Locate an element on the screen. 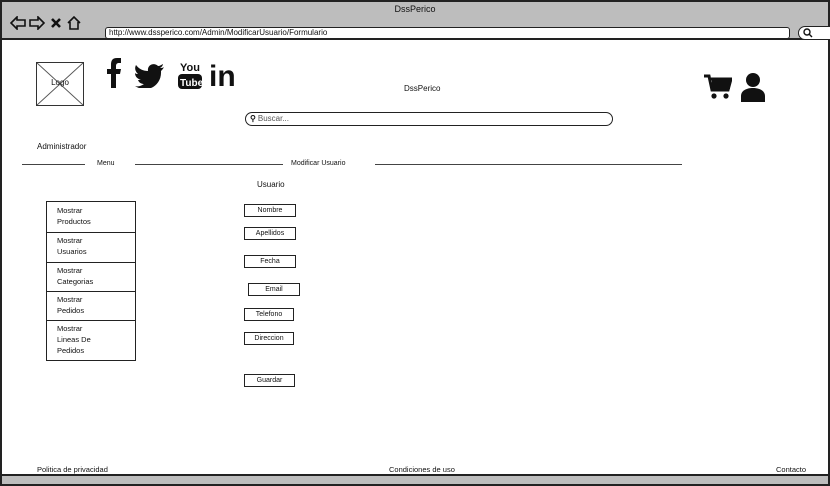 The image size is (830, 486). back-arrow-icon is located at coordinates (18, 23).